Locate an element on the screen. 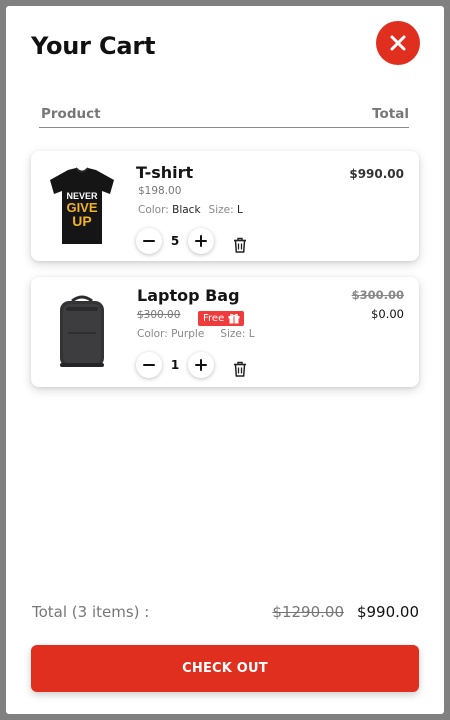  total-items-label: Total (3 items) : is located at coordinates (91, 612).